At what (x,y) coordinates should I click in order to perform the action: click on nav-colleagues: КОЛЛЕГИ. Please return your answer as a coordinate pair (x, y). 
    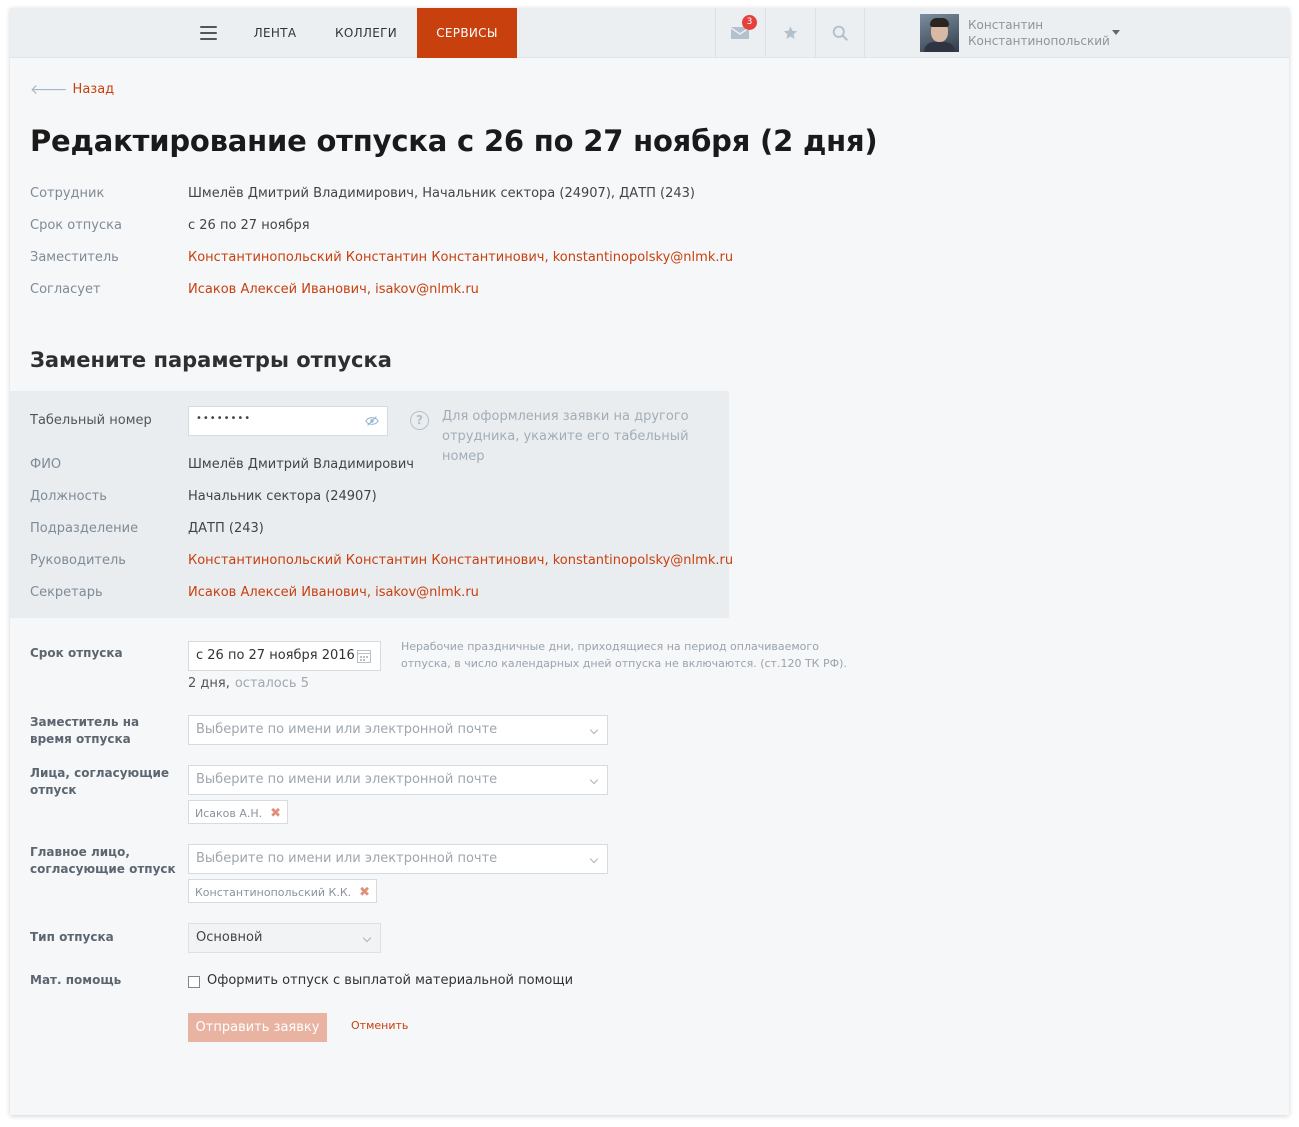
    Looking at the image, I should click on (366, 33).